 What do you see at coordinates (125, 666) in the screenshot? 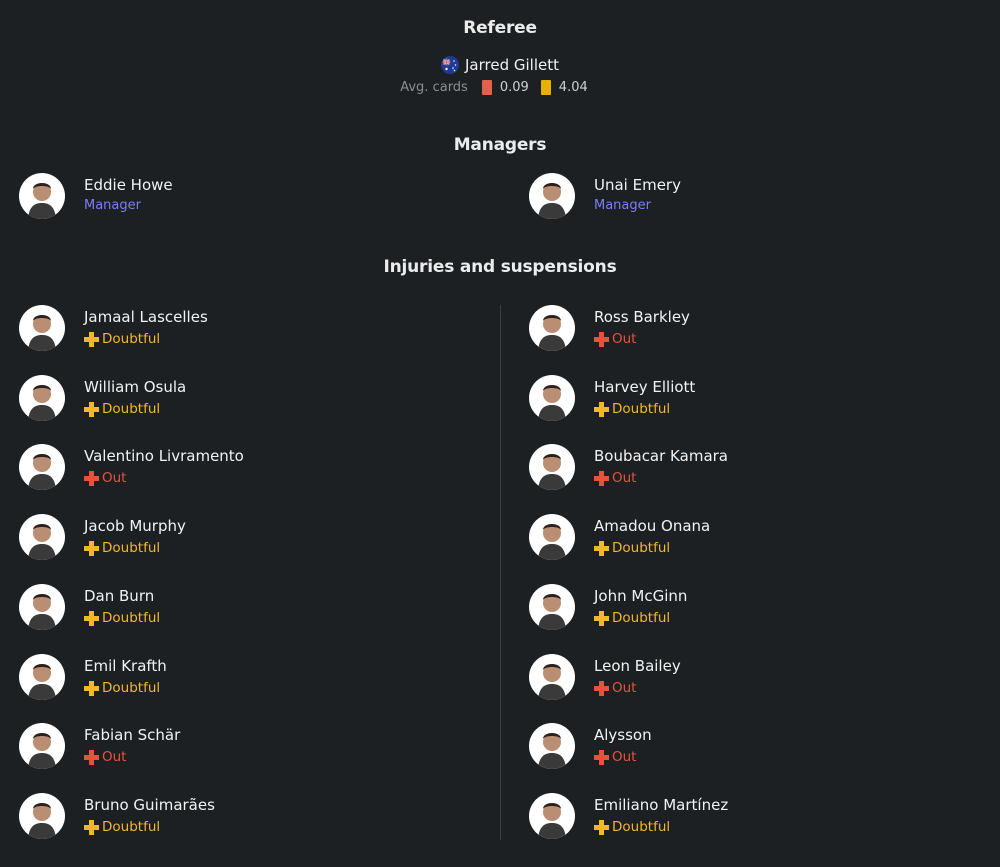
I see `player-name: Emil Krafth` at bounding box center [125, 666].